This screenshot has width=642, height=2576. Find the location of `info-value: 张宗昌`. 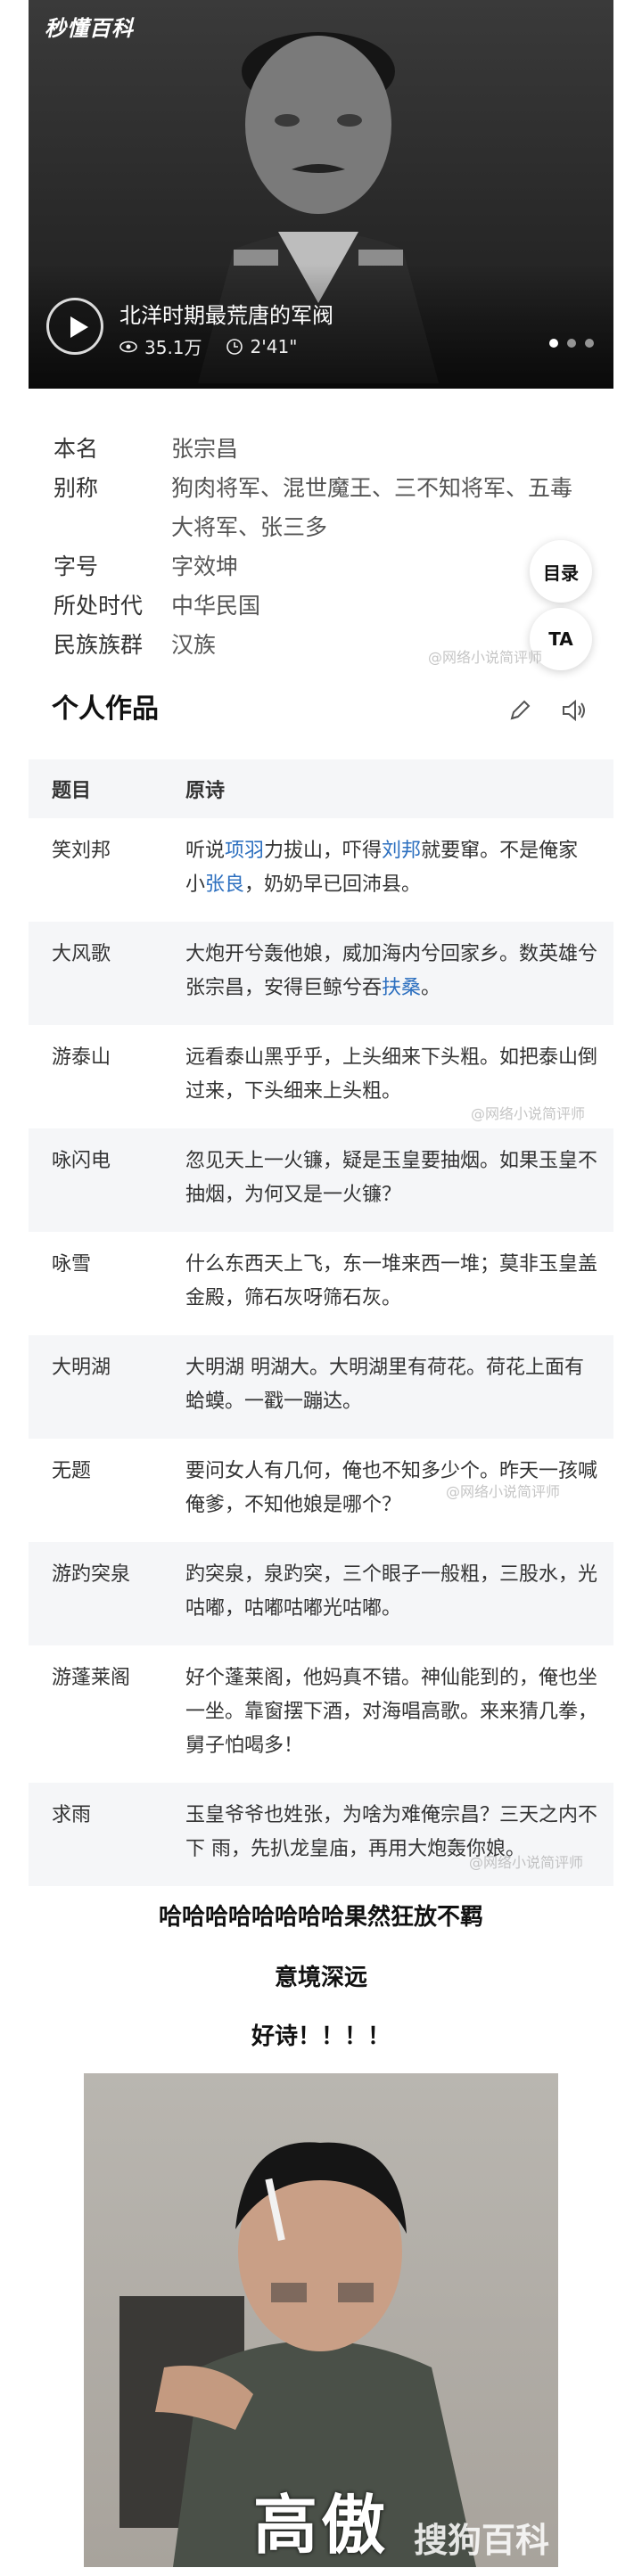

info-value: 张宗昌 is located at coordinates (205, 449).